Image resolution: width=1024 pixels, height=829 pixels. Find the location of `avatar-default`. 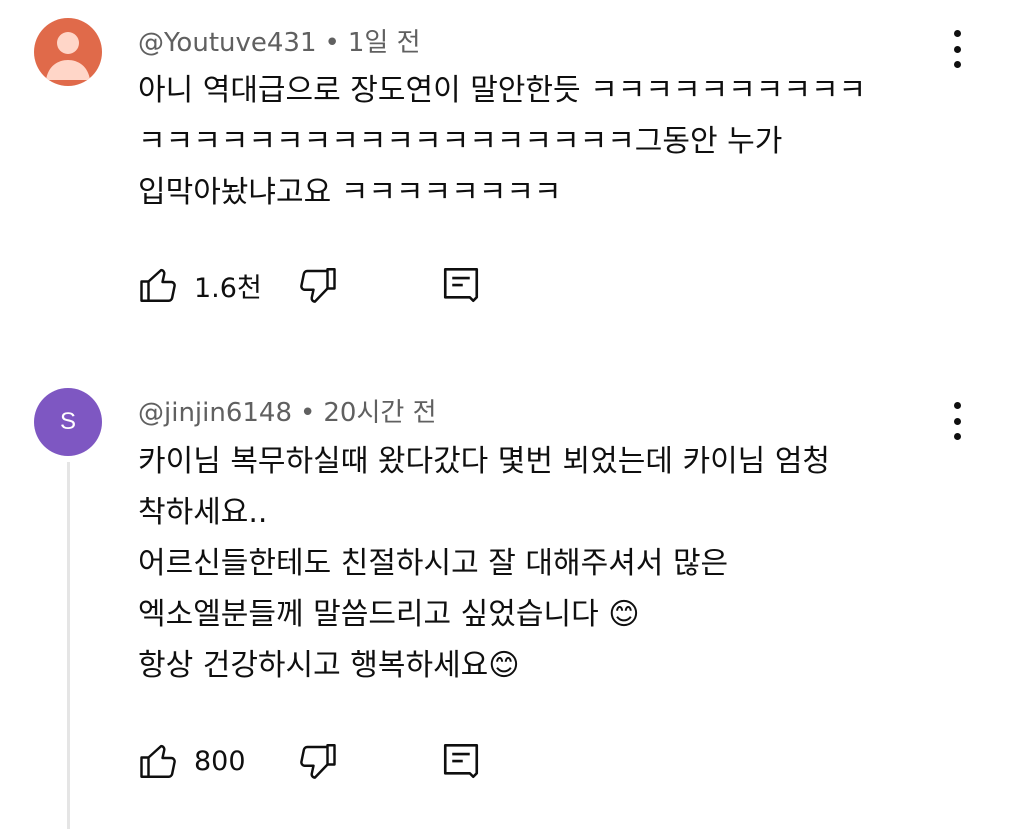

avatar-default is located at coordinates (68, 52).